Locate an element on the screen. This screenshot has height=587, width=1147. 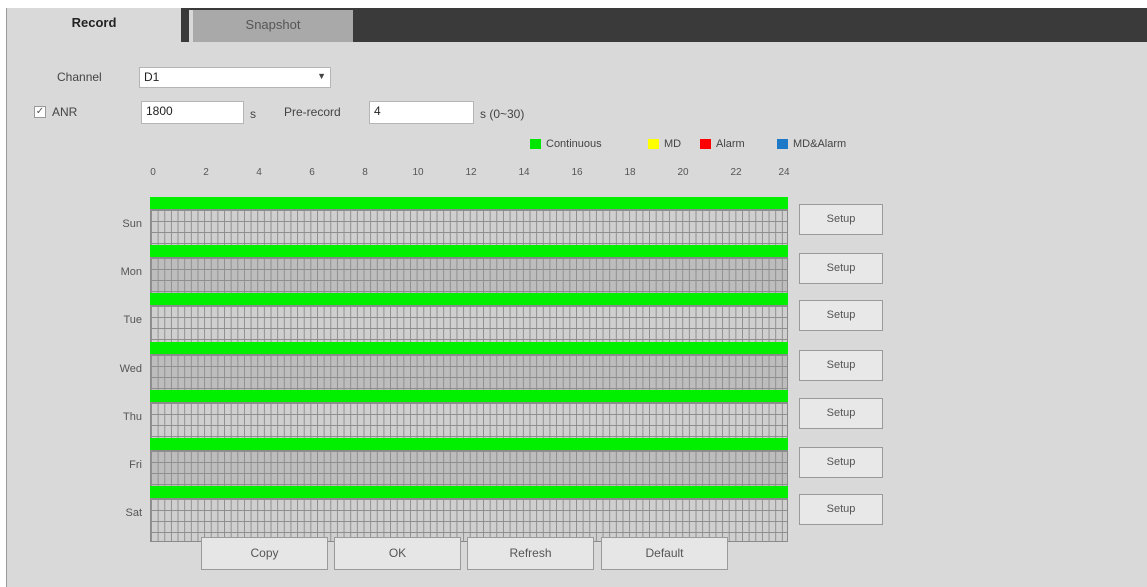
day-label-tue: Tue is located at coordinates (132, 320).